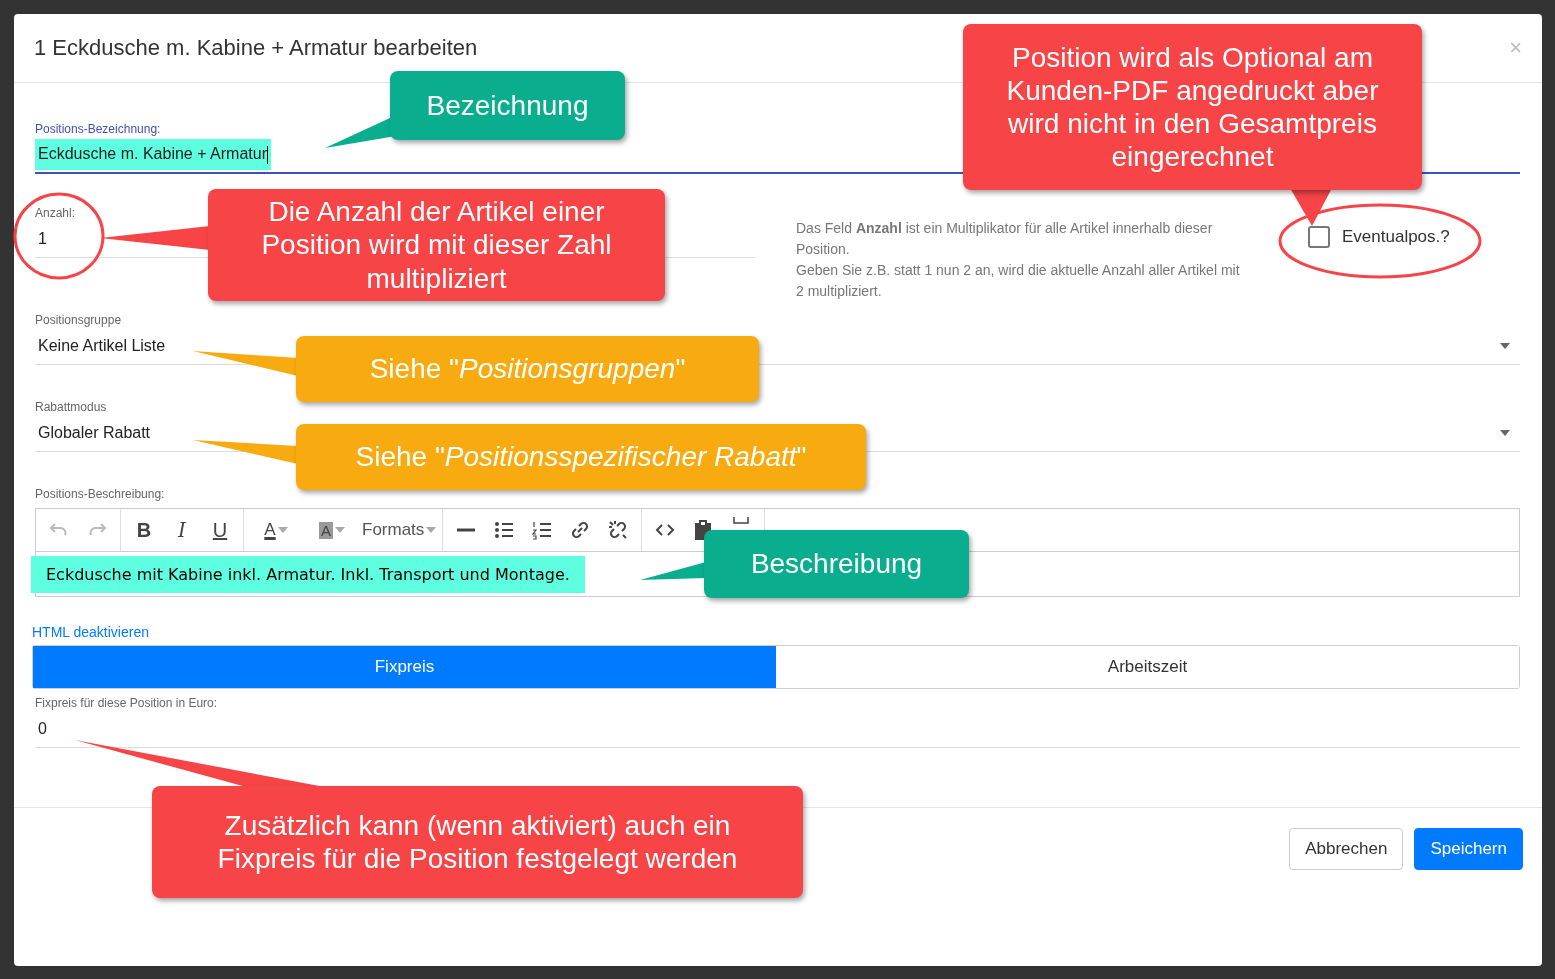 The image size is (1555, 979). What do you see at coordinates (1192, 107) in the screenshot?
I see `callout: Position wird als Optional am Kunden-PDF angedruckt aber wird nicht in den Gesamtpreis eingerechnet` at bounding box center [1192, 107].